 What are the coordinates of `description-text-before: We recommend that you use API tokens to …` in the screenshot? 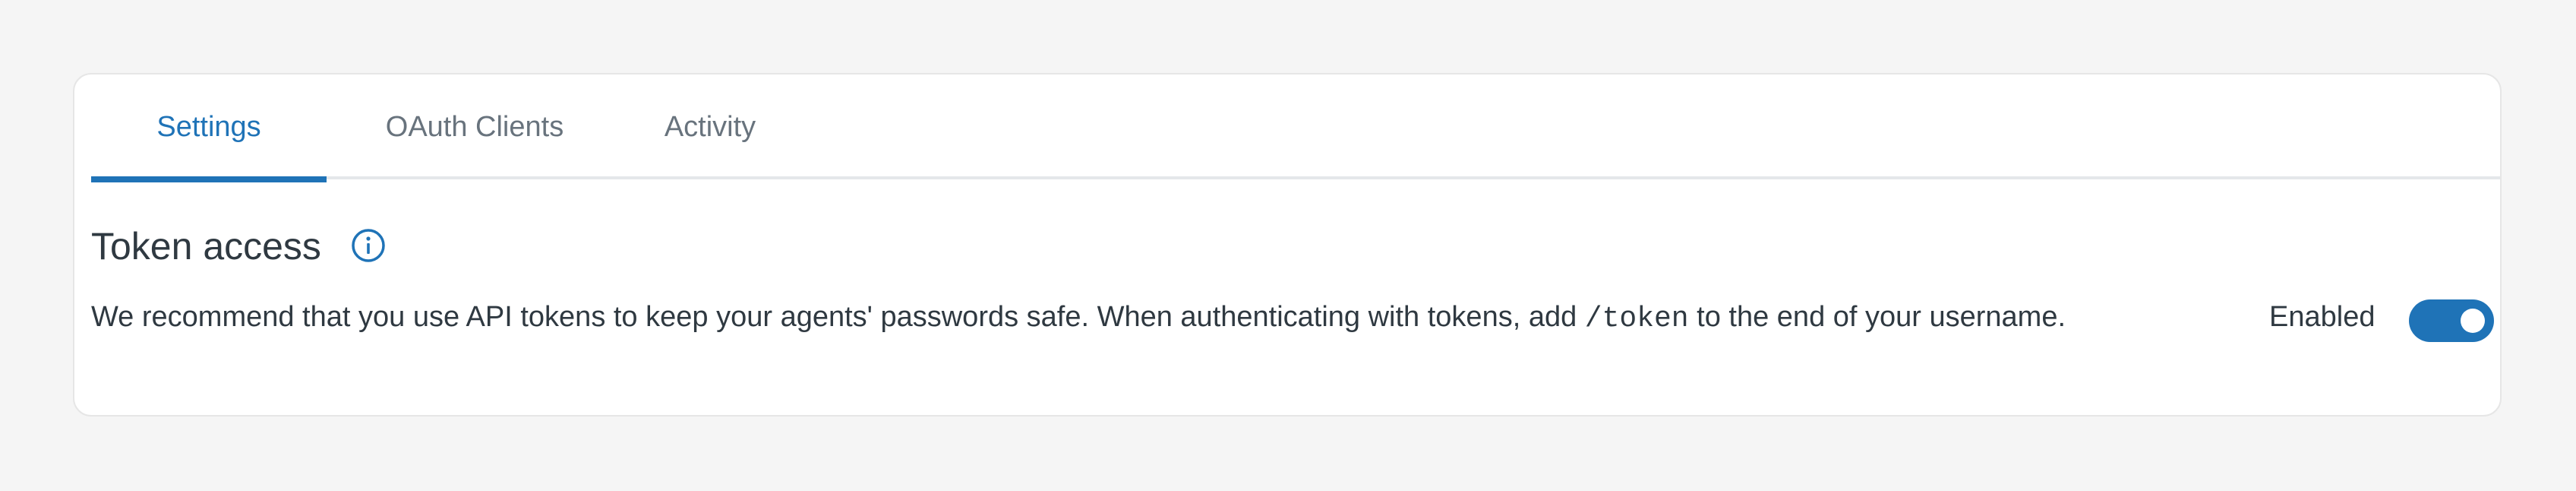 It's located at (838, 317).